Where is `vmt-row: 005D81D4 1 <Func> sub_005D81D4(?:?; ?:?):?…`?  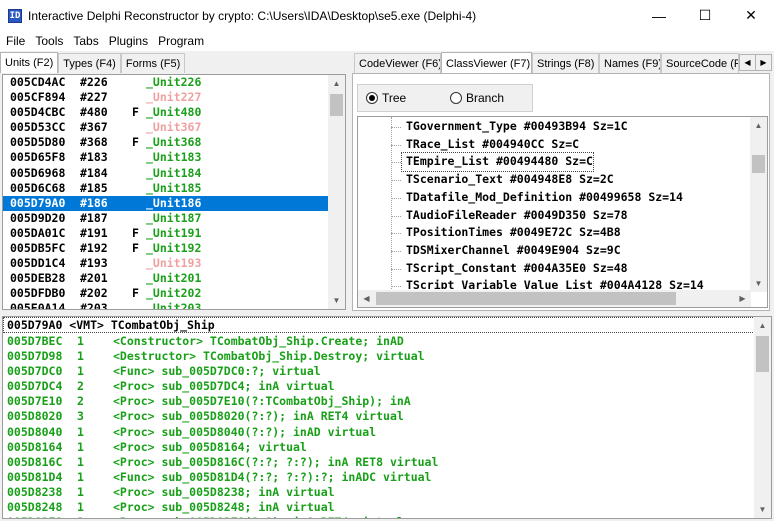 vmt-row: 005D81D4 1 <Func> sub_005D81D4(?:?; ?:?):?… is located at coordinates (379, 477).